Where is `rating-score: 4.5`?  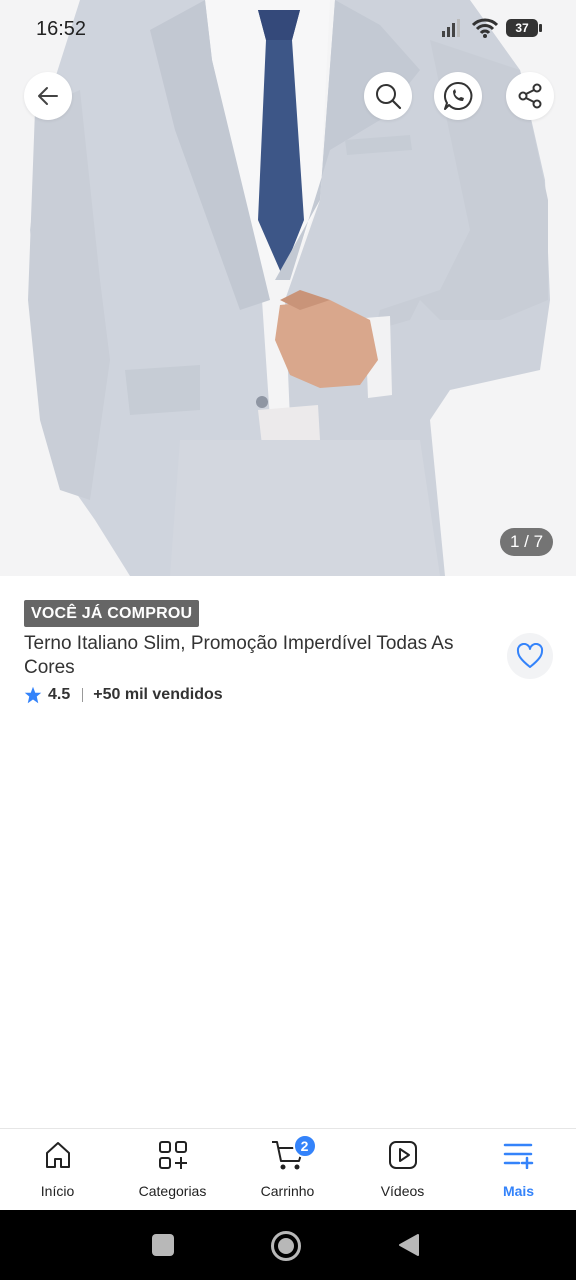 rating-score: 4.5 is located at coordinates (59, 694).